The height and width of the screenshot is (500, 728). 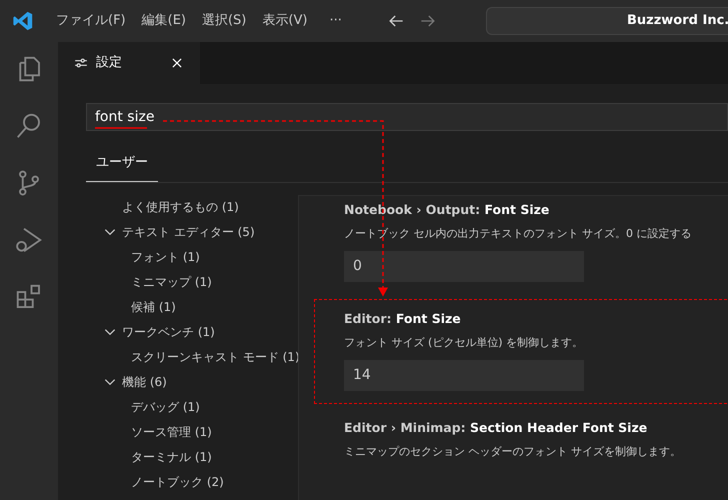 I want to click on toc-item: ノートブック (2), so click(x=178, y=482).